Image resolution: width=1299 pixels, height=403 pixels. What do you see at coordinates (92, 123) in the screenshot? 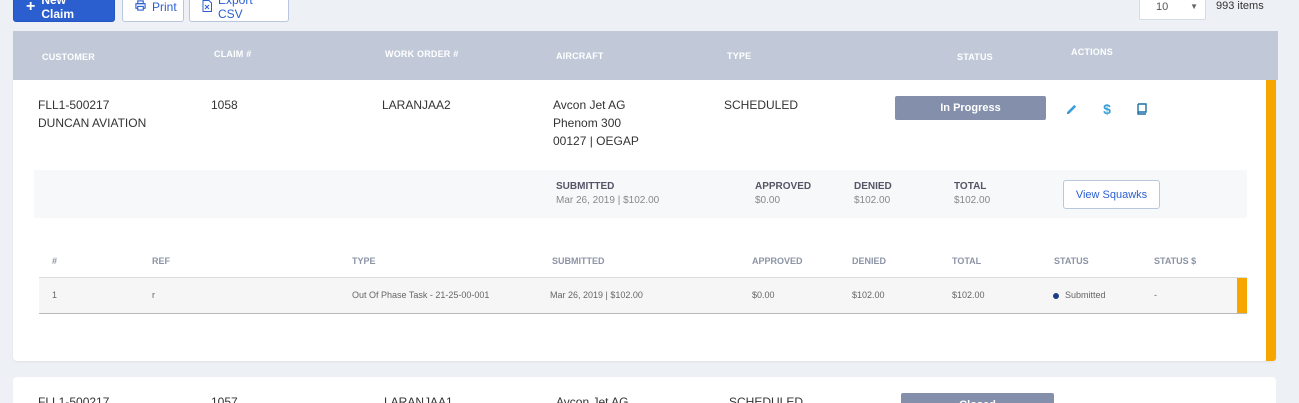
I see `customer-name: DUNCAN AVIATION` at bounding box center [92, 123].